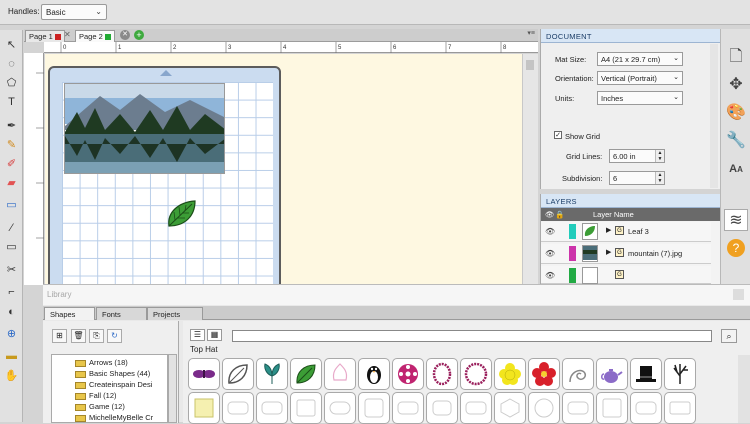 This screenshot has width=750, height=424. Describe the element at coordinates (578, 374) in the screenshot. I see `shape-swirl-icon` at that location.